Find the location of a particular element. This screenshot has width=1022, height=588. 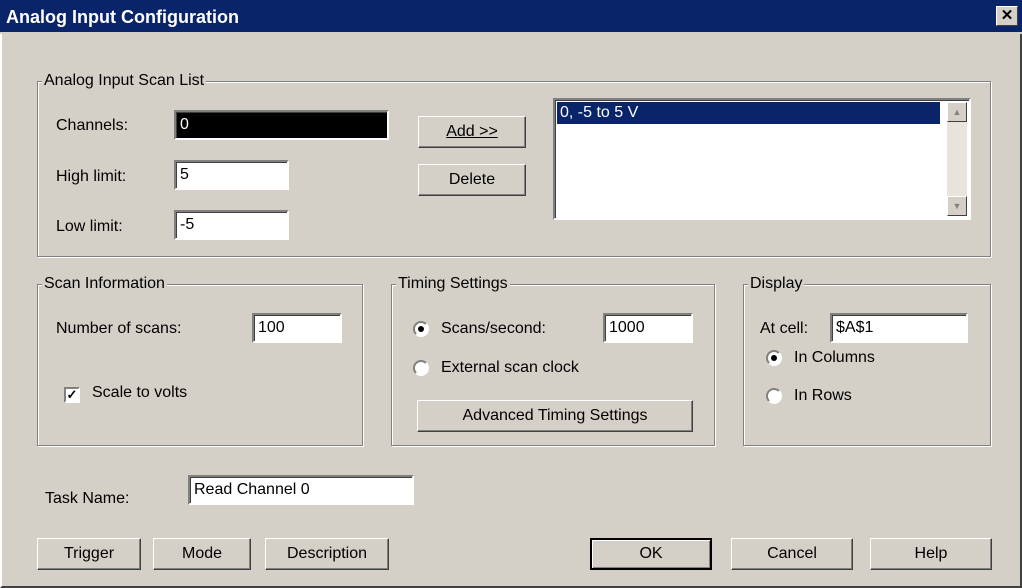

scans-per-second-label: Scans/second: is located at coordinates (493, 328).